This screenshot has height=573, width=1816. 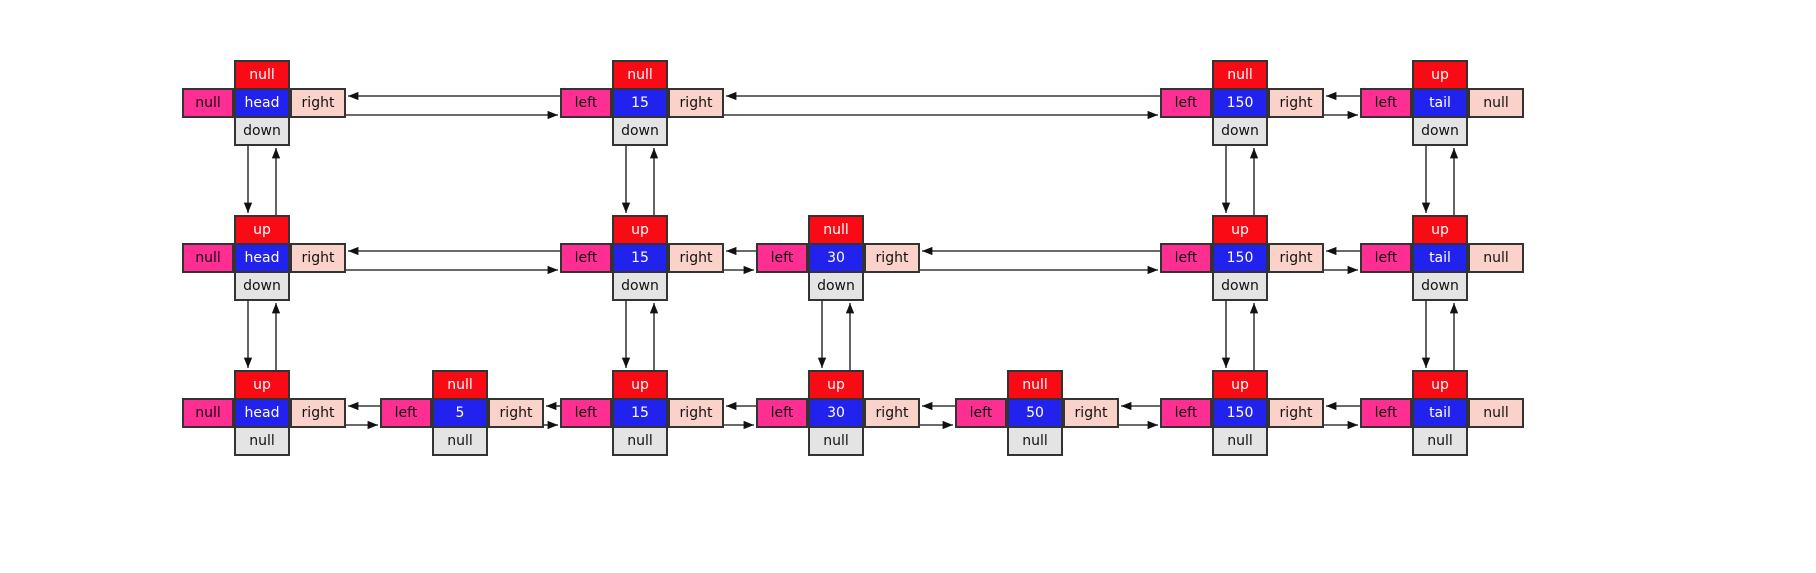 I want to click on node-value: 5, so click(x=460, y=413).